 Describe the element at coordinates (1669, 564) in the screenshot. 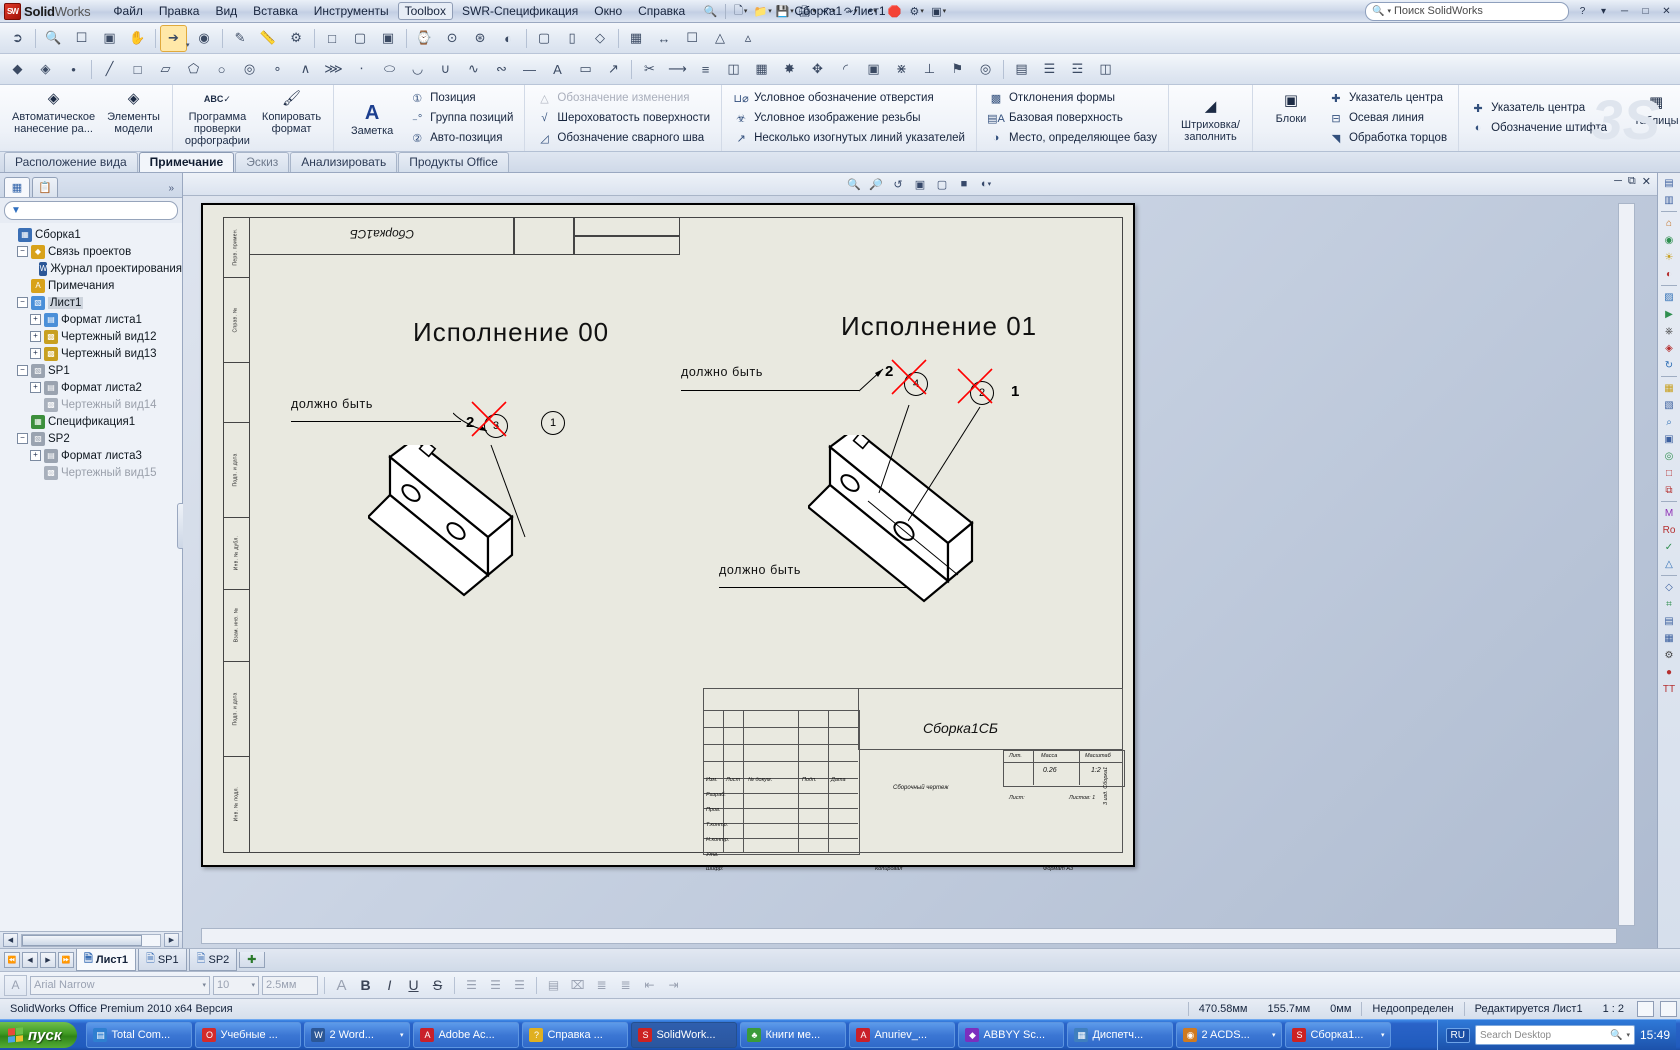

I see `tolerance-icon: △` at that location.